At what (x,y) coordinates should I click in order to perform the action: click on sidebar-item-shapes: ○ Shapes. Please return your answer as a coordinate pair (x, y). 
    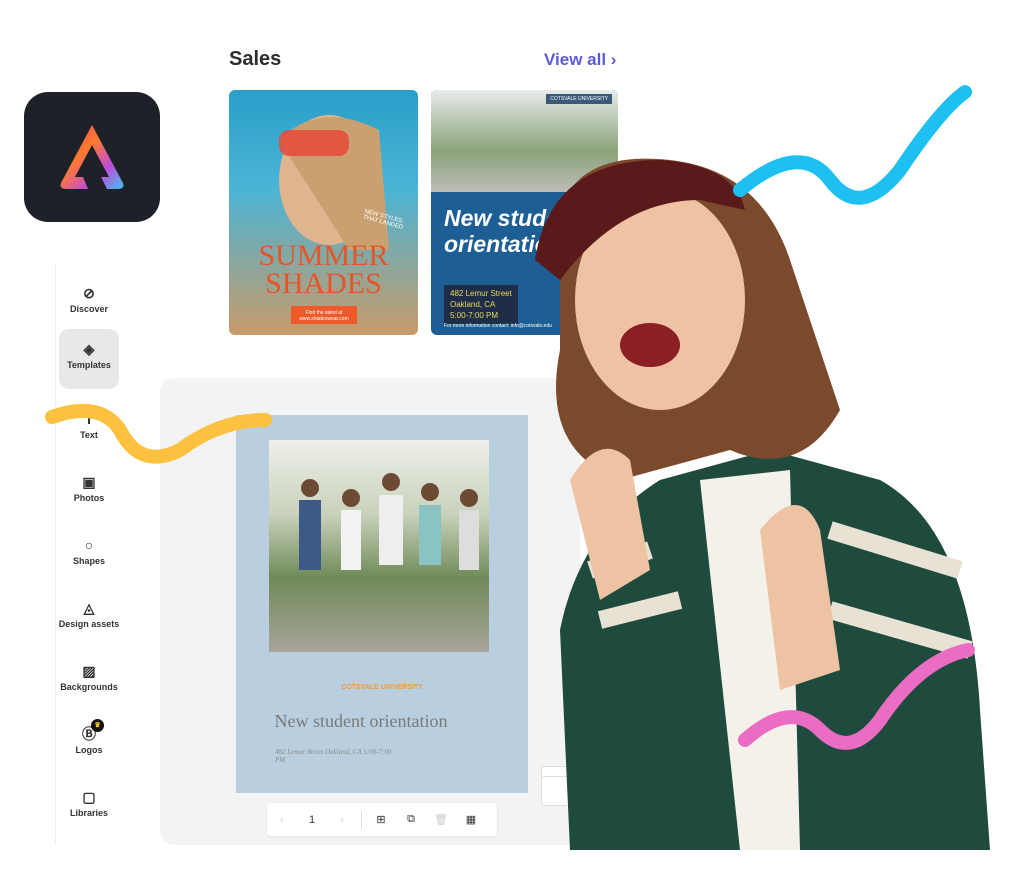
    Looking at the image, I should click on (89, 555).